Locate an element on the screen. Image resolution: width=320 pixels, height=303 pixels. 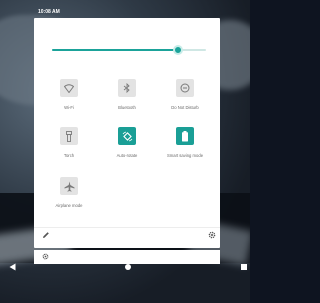
auto-rotate-icon is located at coordinates (127, 136).